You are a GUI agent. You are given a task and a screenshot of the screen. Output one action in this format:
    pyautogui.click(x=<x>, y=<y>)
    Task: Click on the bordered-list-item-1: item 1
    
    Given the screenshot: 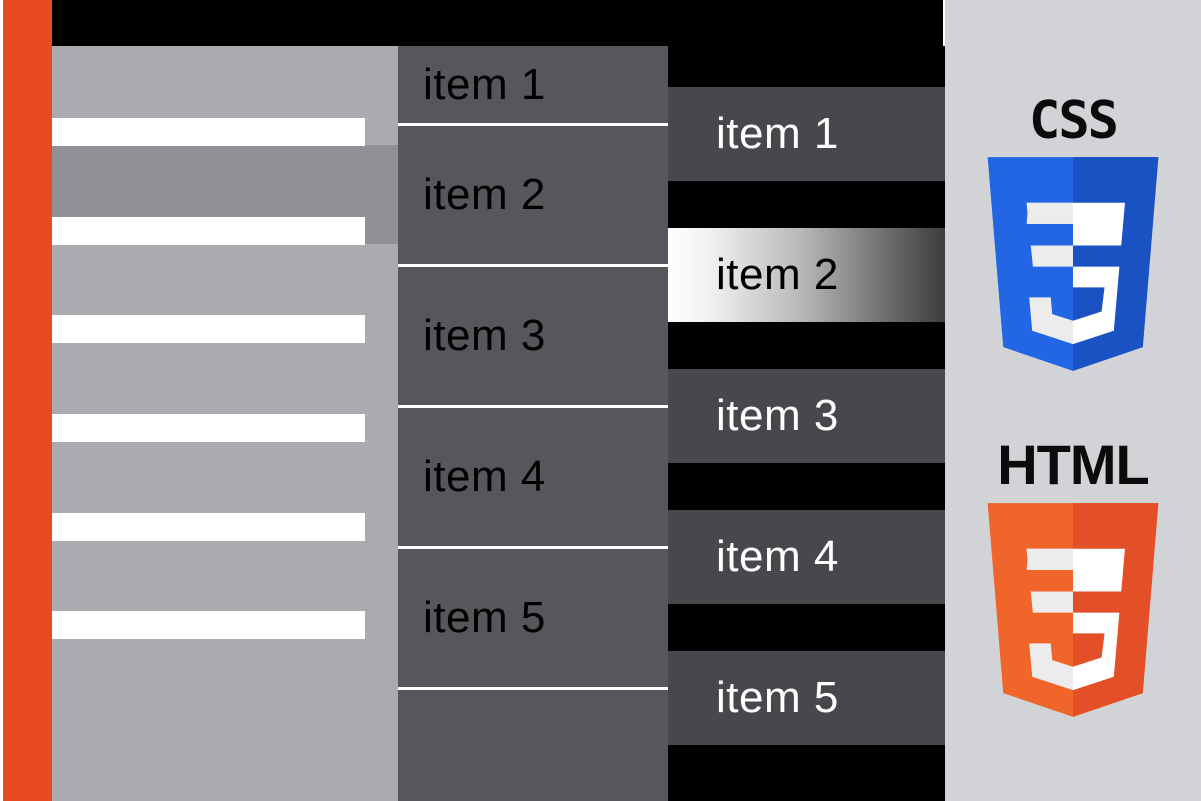 What is the action you would take?
    pyautogui.click(x=533, y=86)
    